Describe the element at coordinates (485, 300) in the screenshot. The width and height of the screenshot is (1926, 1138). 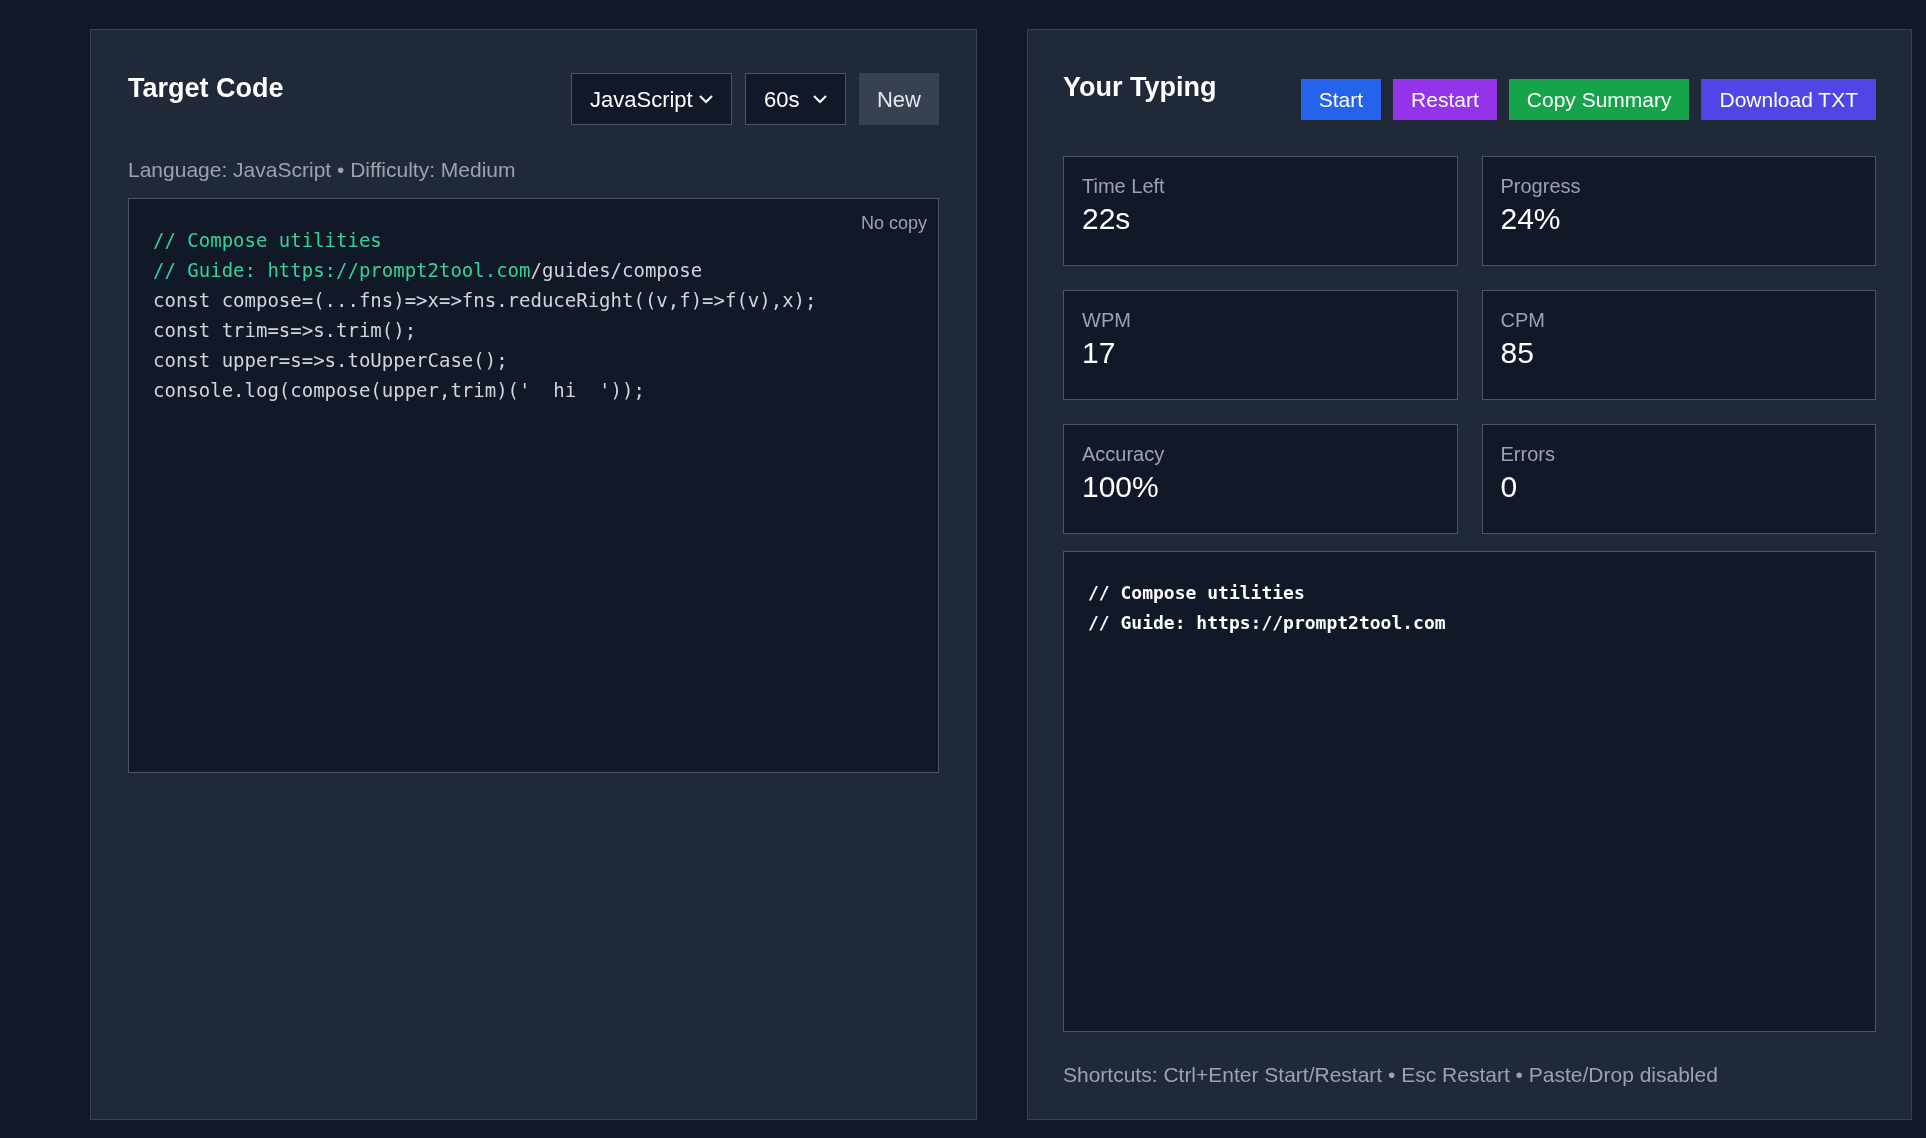
I see `code-line: const compose=(...fns)=>x=>fns.reduceRight((v,f)=>f(v),x);` at that location.